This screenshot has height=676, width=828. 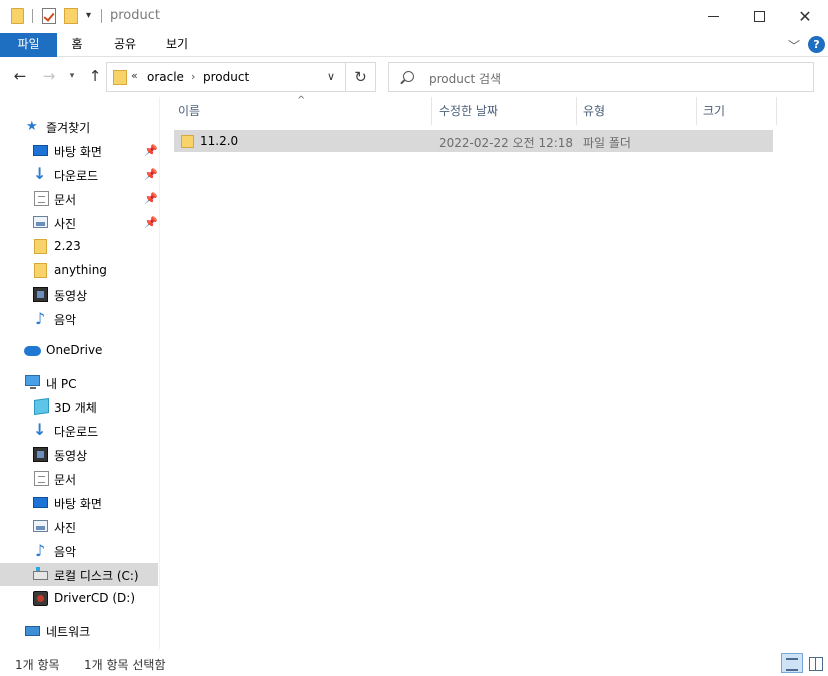 What do you see at coordinates (40, 454) in the screenshot?
I see `video-icon` at bounding box center [40, 454].